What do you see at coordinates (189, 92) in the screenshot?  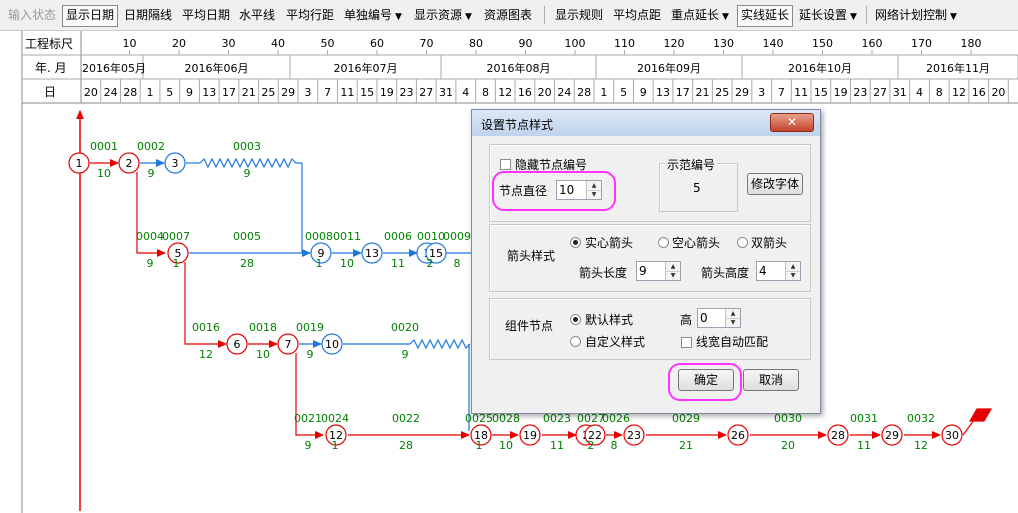 I see `day-label: 9` at bounding box center [189, 92].